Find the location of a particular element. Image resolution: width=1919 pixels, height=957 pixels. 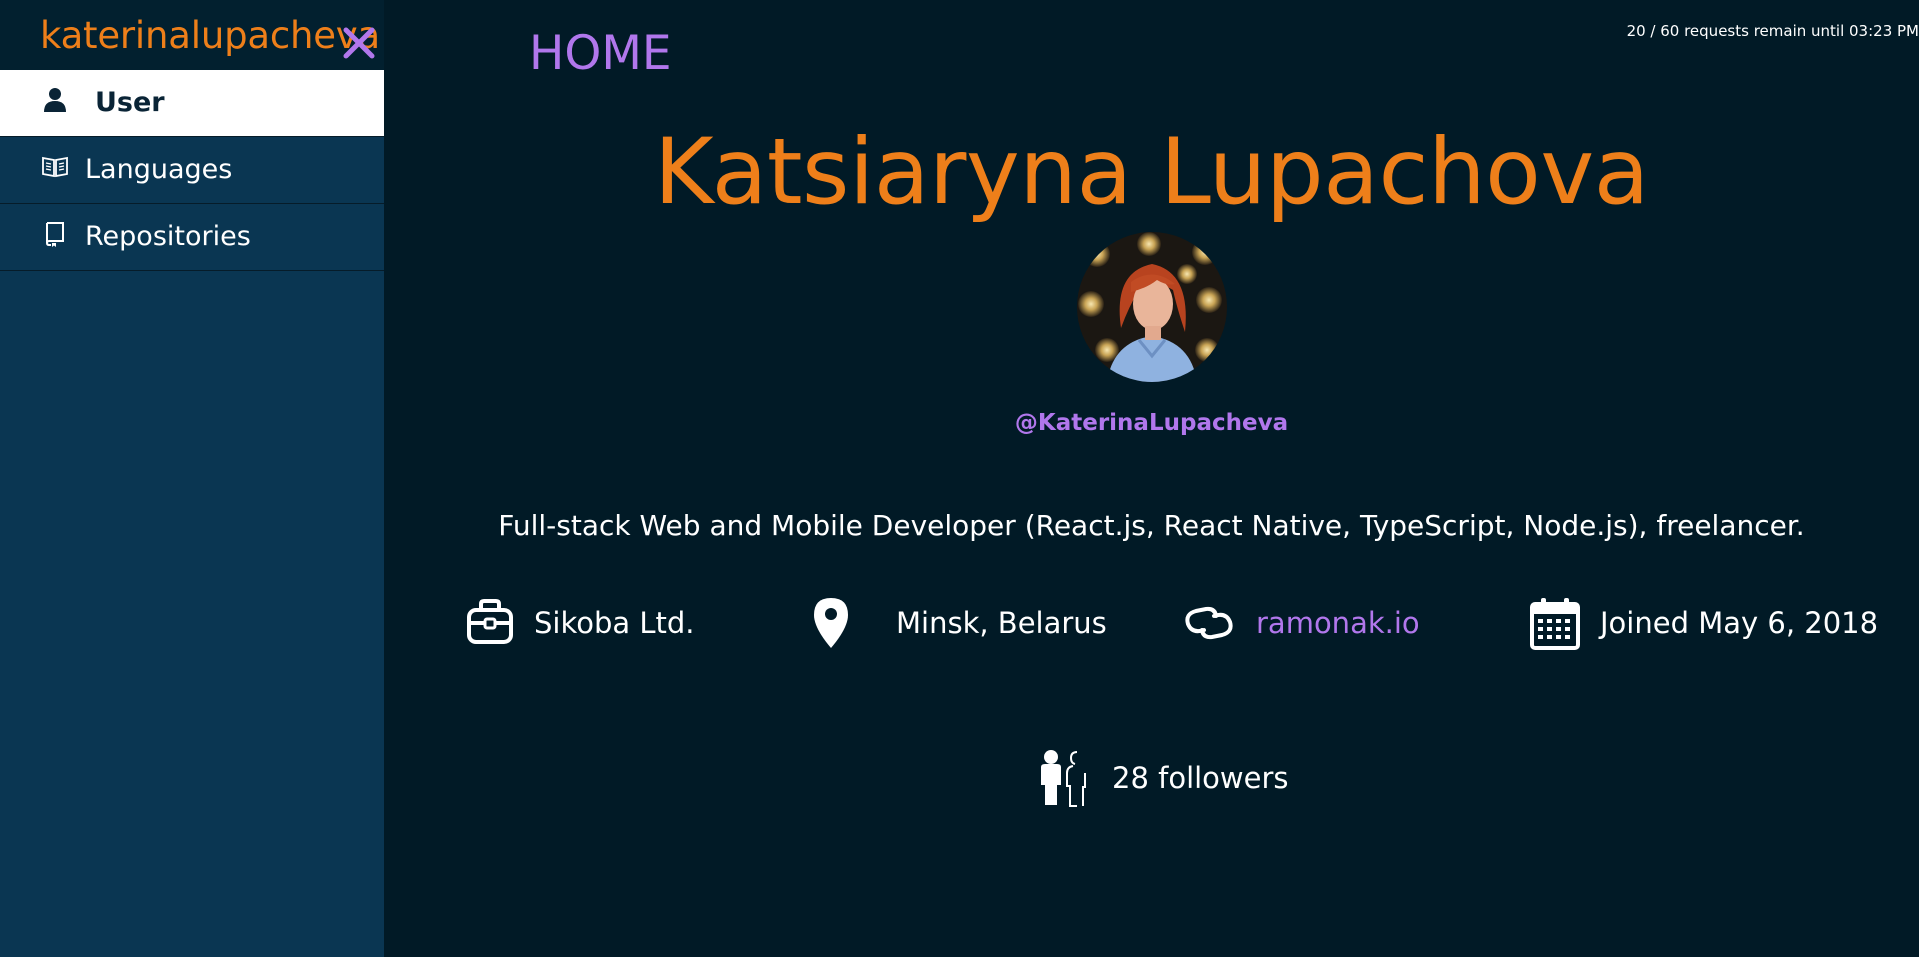

info-joined: Joined May 6, 2018 is located at coordinates (1703, 623).